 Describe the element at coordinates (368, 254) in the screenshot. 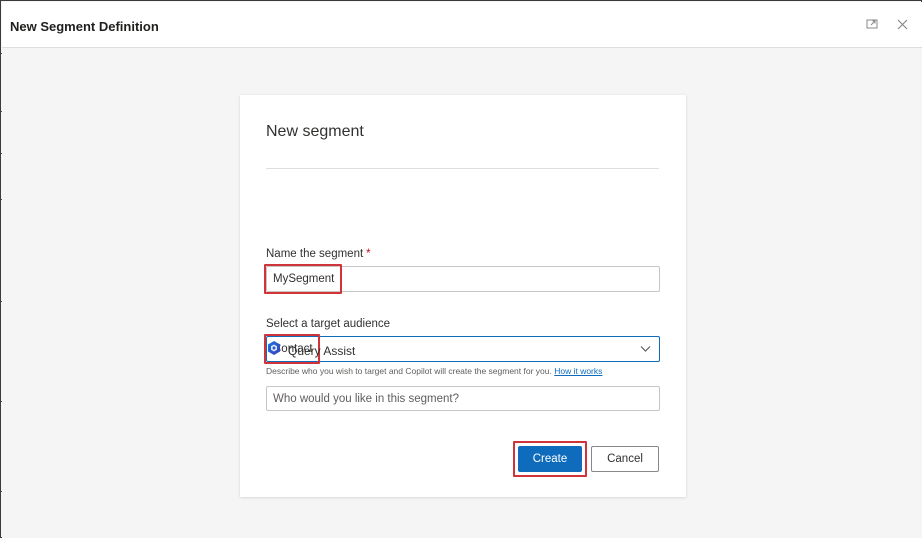

I see `required-mark: *` at that location.